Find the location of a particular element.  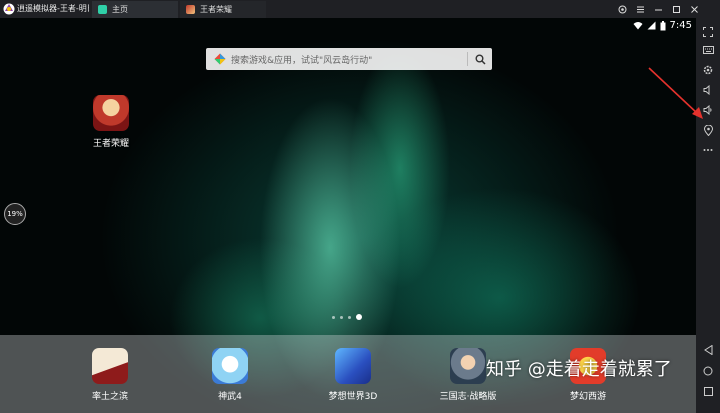

search-input: 搜索游戏&应用，试试"风云岛行动" is located at coordinates (349, 59).